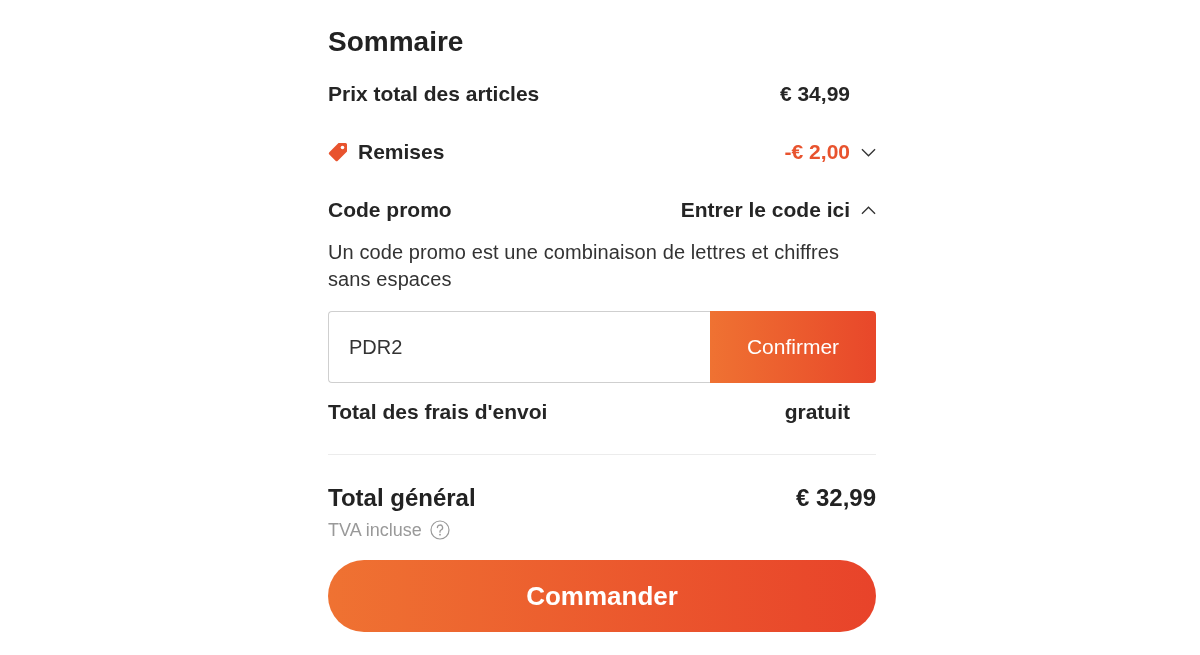 This screenshot has width=1200, height=655. What do you see at coordinates (868, 152) in the screenshot?
I see `chevron-down-icon` at bounding box center [868, 152].